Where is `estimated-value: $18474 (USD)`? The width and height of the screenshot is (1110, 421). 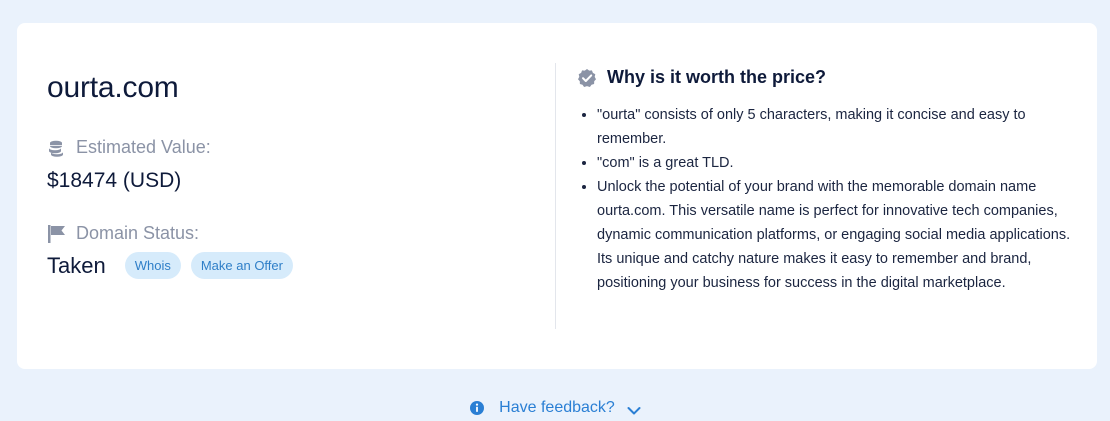
estimated-value: $18474 (USD) is located at coordinates (114, 180).